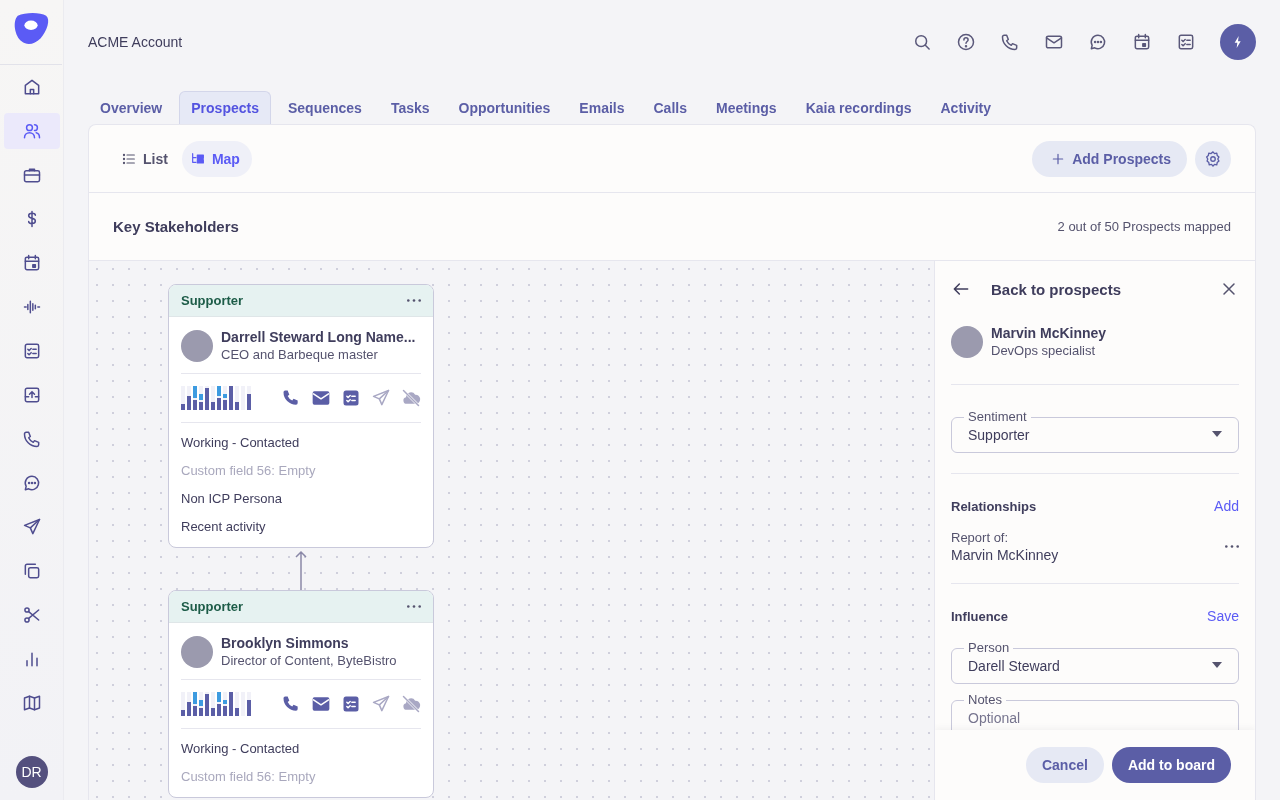  What do you see at coordinates (1144, 226) in the screenshot?
I see `mapped-count: 2 out of 50 Prospects mapped` at bounding box center [1144, 226].